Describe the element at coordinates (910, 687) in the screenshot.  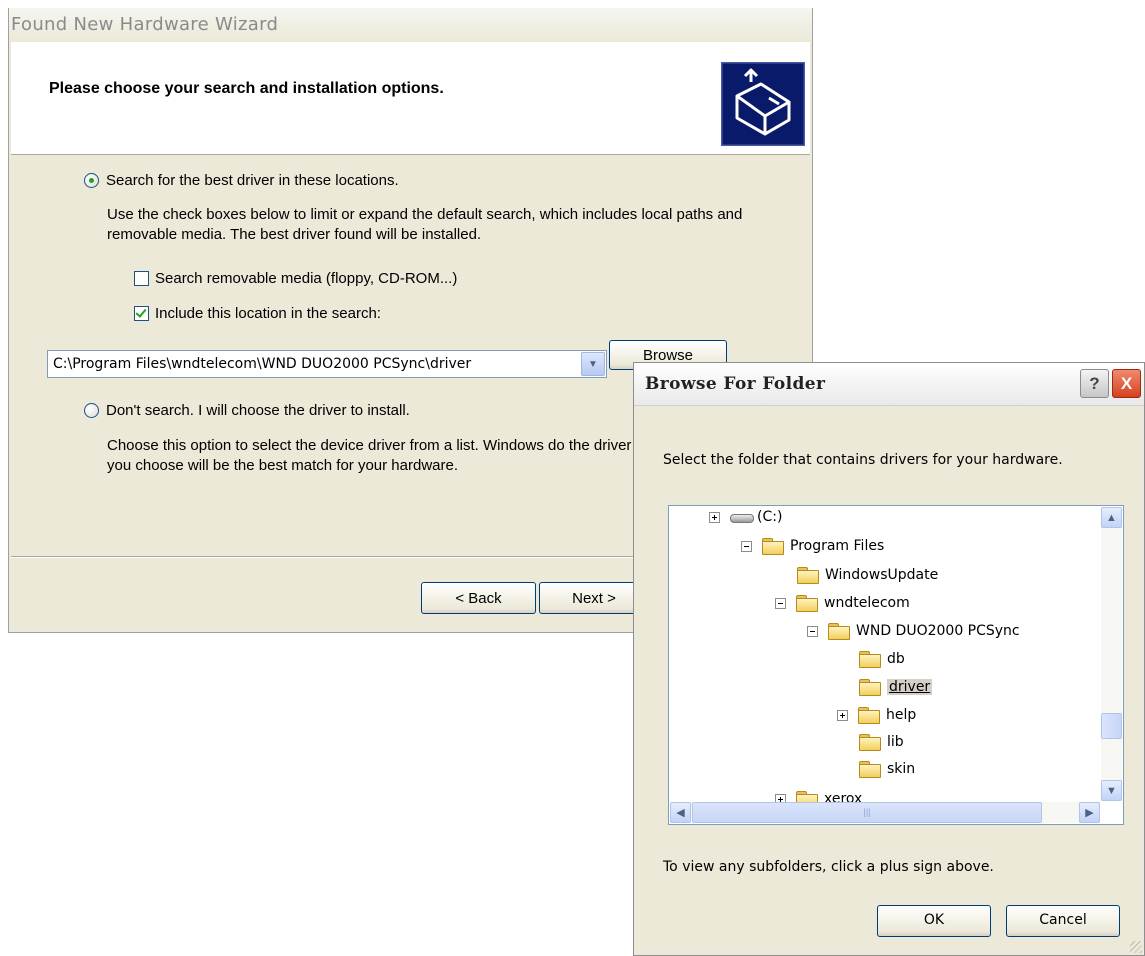
I see `tree-item-label-selected: driver` at that location.